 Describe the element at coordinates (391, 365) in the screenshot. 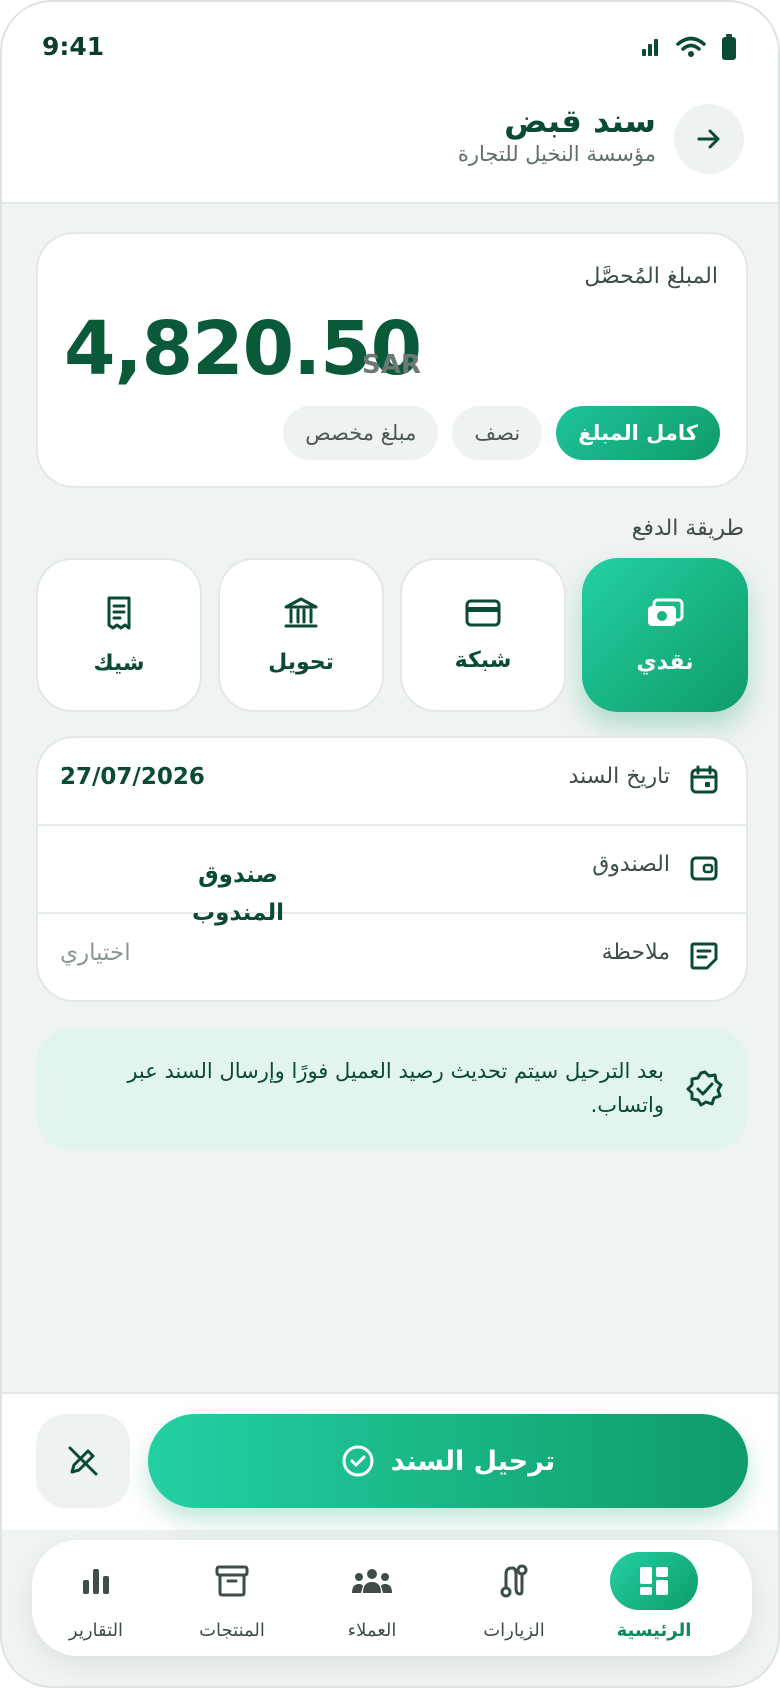

I see `amount-currency: SAR` at that location.